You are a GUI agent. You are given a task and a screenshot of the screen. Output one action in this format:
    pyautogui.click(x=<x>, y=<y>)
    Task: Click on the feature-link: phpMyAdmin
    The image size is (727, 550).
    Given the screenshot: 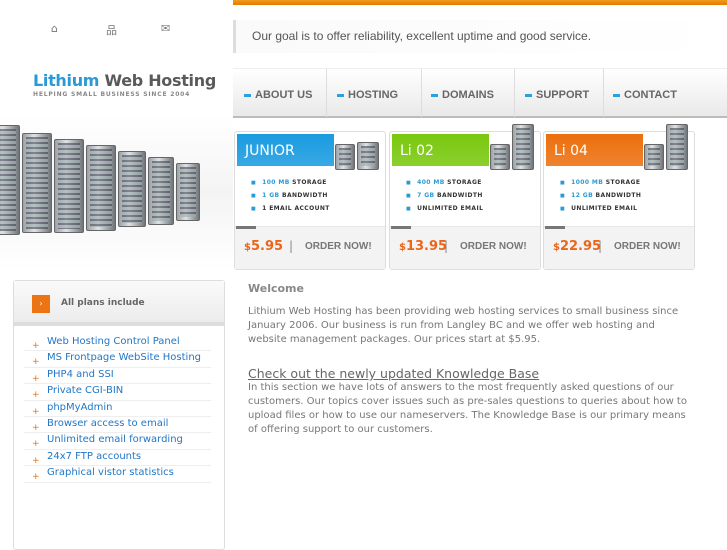 What is the action you would take?
    pyautogui.click(x=117, y=410)
    